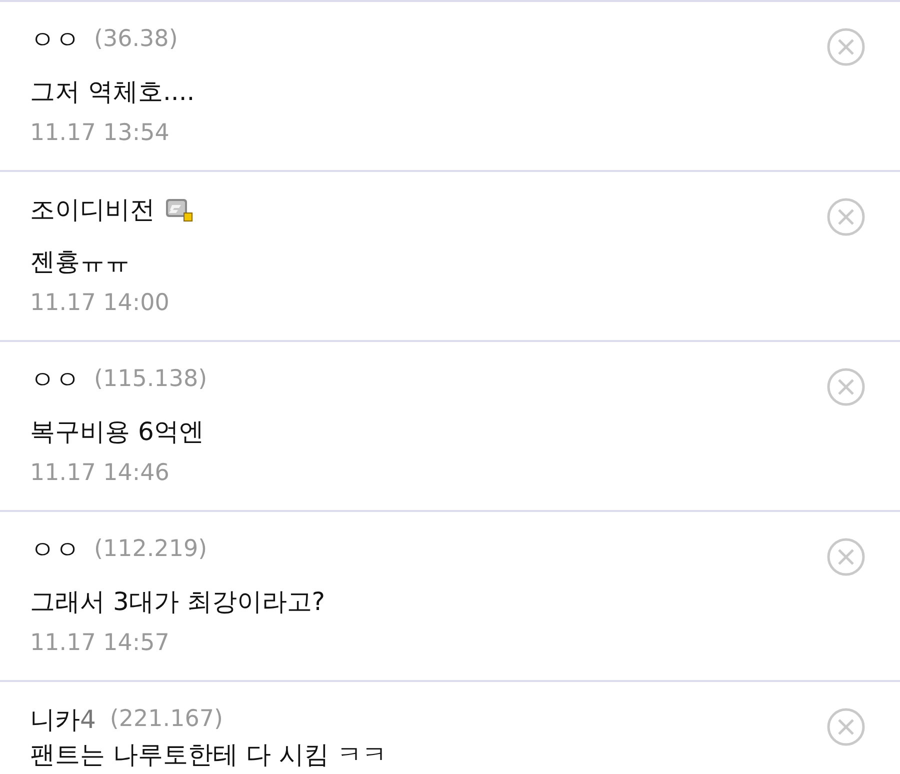 Image resolution: width=900 pixels, height=774 pixels. I want to click on comment-text: 팬트는 나루토한테 다 시킴 ㅋㅋ, so click(208, 755).